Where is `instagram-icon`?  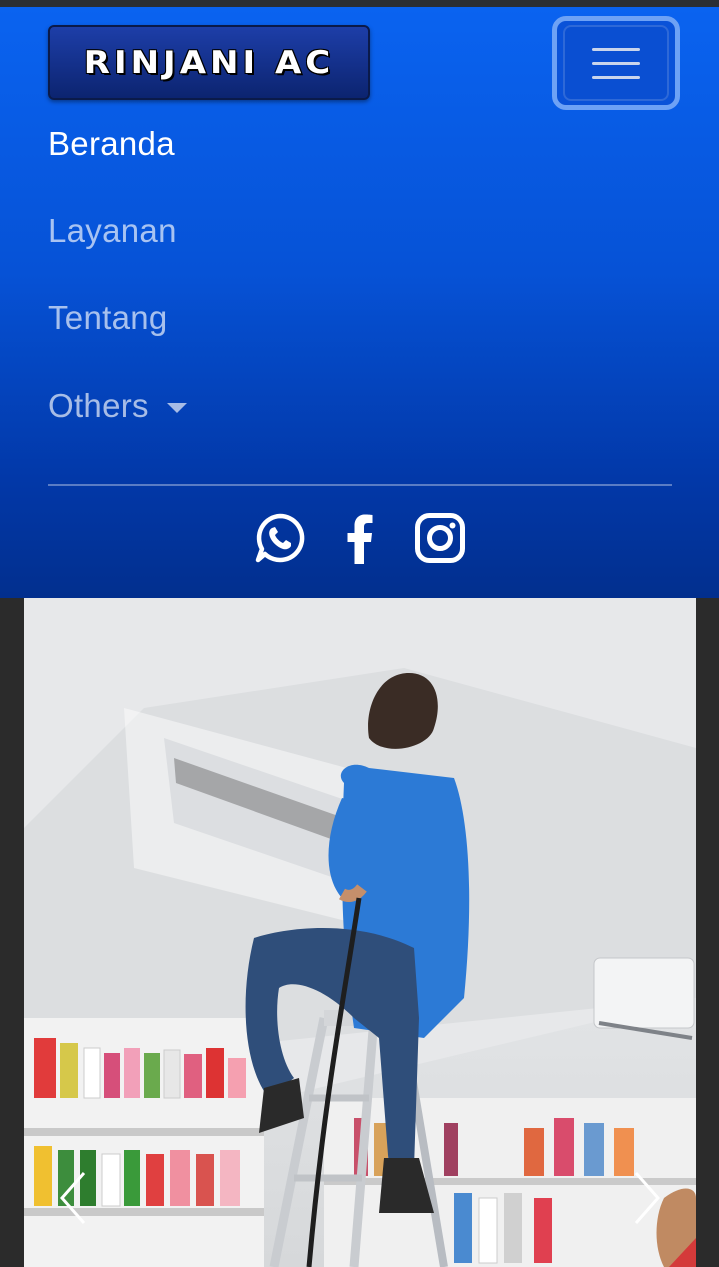
instagram-icon is located at coordinates (440, 538).